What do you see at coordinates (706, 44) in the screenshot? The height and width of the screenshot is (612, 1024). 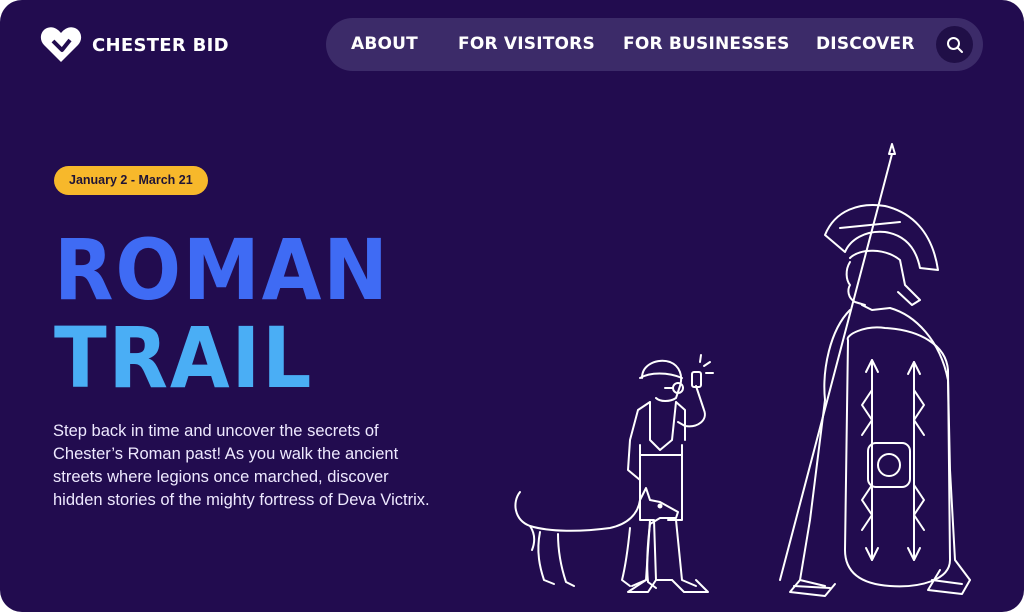 I see `nav-item-for-businesses: FOR BUSINESSES` at bounding box center [706, 44].